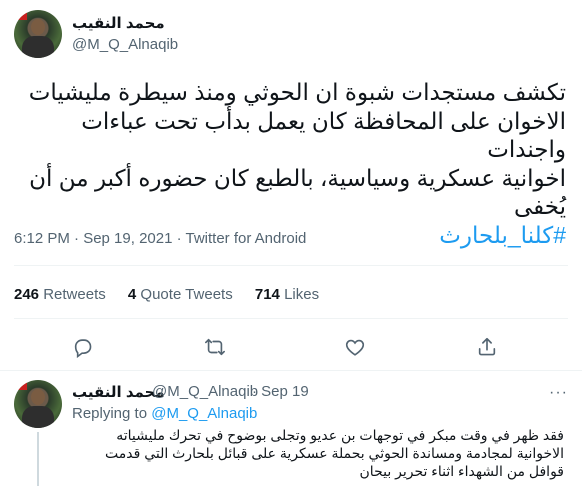 The height and width of the screenshot is (486, 582). I want to click on like-button, so click(355, 347).